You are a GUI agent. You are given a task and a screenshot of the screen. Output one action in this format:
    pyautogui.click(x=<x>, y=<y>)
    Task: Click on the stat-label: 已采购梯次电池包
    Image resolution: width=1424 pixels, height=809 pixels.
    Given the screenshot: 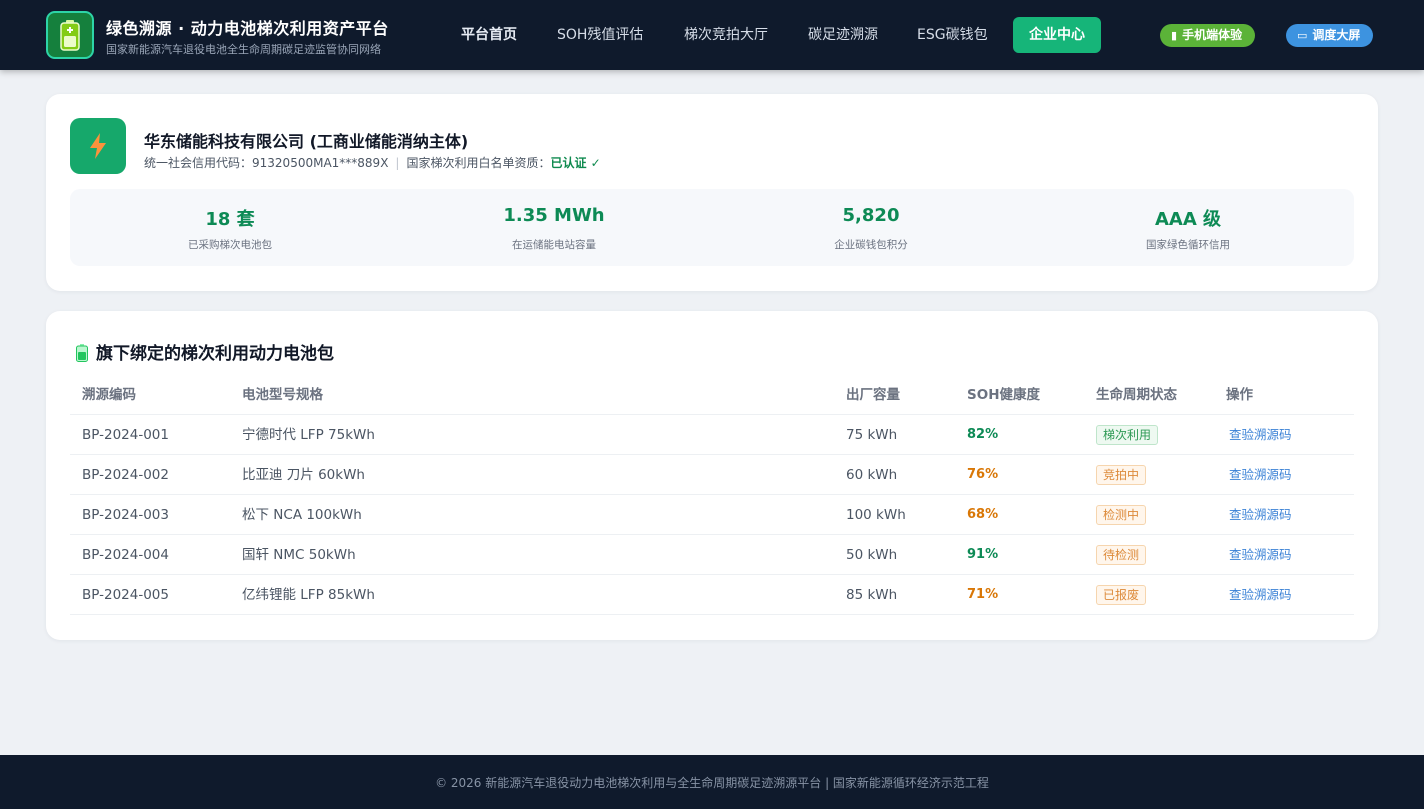 What is the action you would take?
    pyautogui.click(x=230, y=245)
    